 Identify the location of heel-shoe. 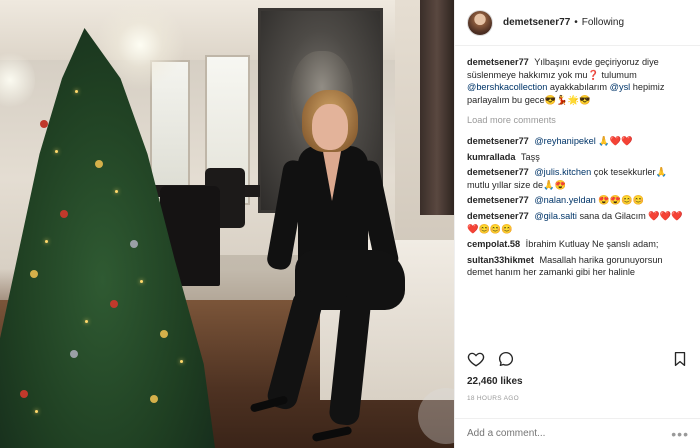
(332, 434).